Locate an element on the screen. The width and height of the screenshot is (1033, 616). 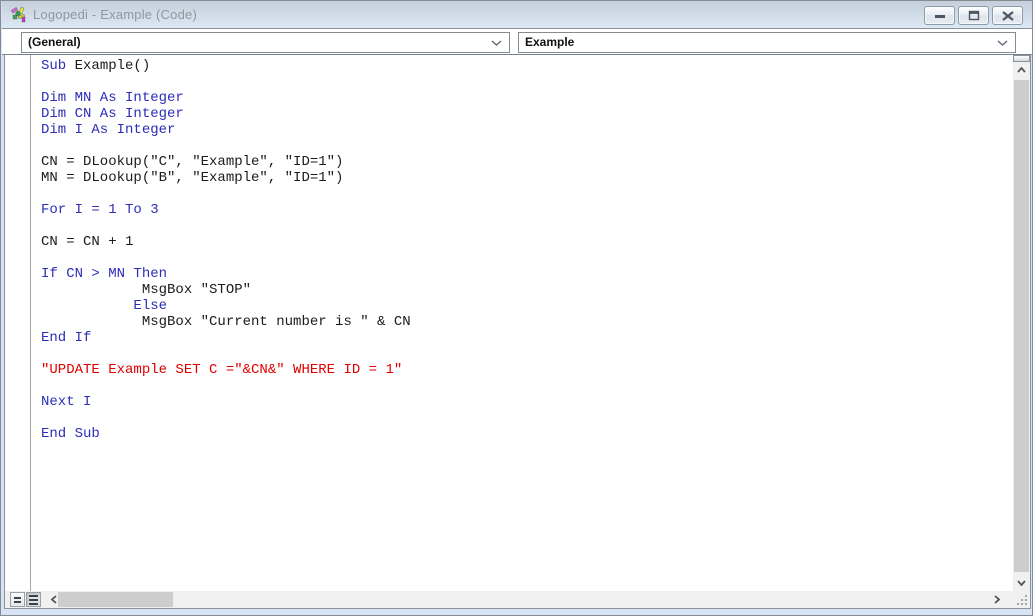
vba-module-icon is located at coordinates (18, 14).